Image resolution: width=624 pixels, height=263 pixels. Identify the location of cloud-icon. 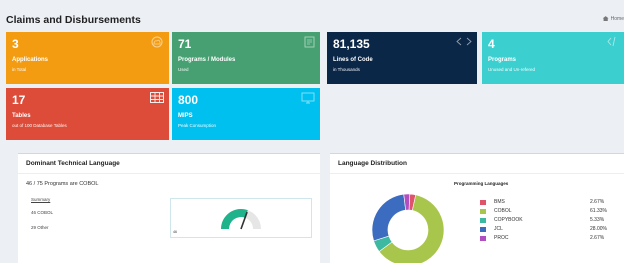
(157, 42).